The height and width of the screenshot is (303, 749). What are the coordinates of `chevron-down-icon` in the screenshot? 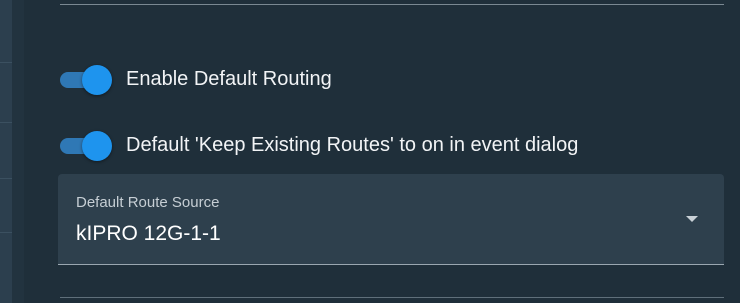 It's located at (692, 219).